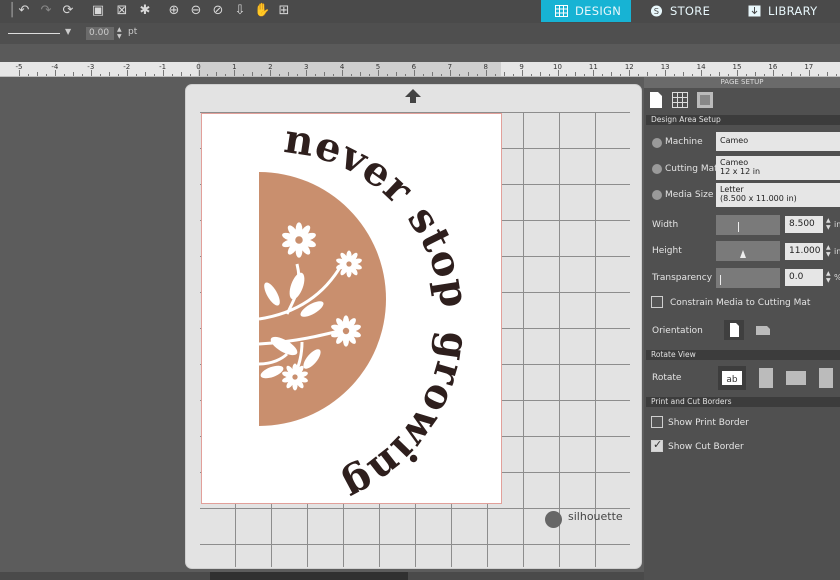  What do you see at coordinates (657, 422) in the screenshot?
I see `show-print-border-checkbox` at bounding box center [657, 422].